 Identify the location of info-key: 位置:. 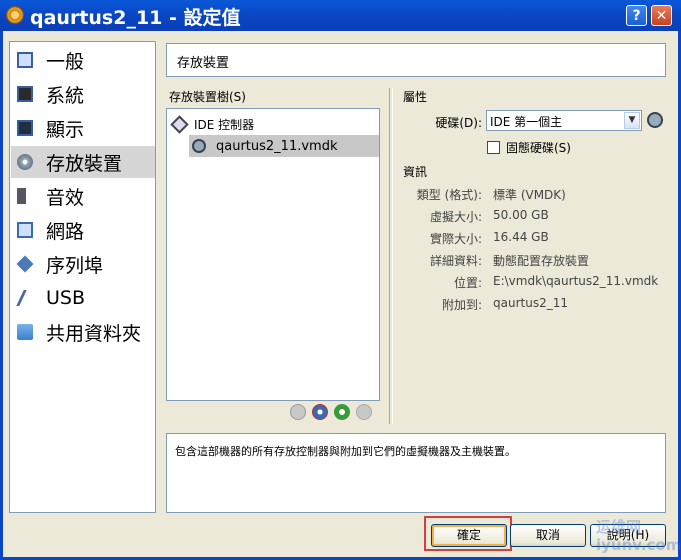
(467, 283).